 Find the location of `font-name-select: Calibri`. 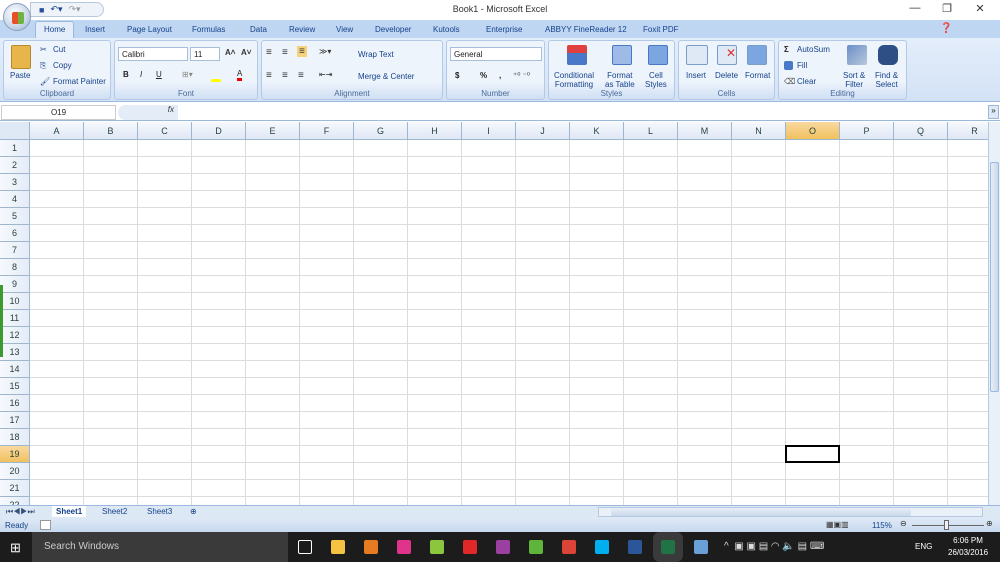

font-name-select: Calibri is located at coordinates (153, 54).